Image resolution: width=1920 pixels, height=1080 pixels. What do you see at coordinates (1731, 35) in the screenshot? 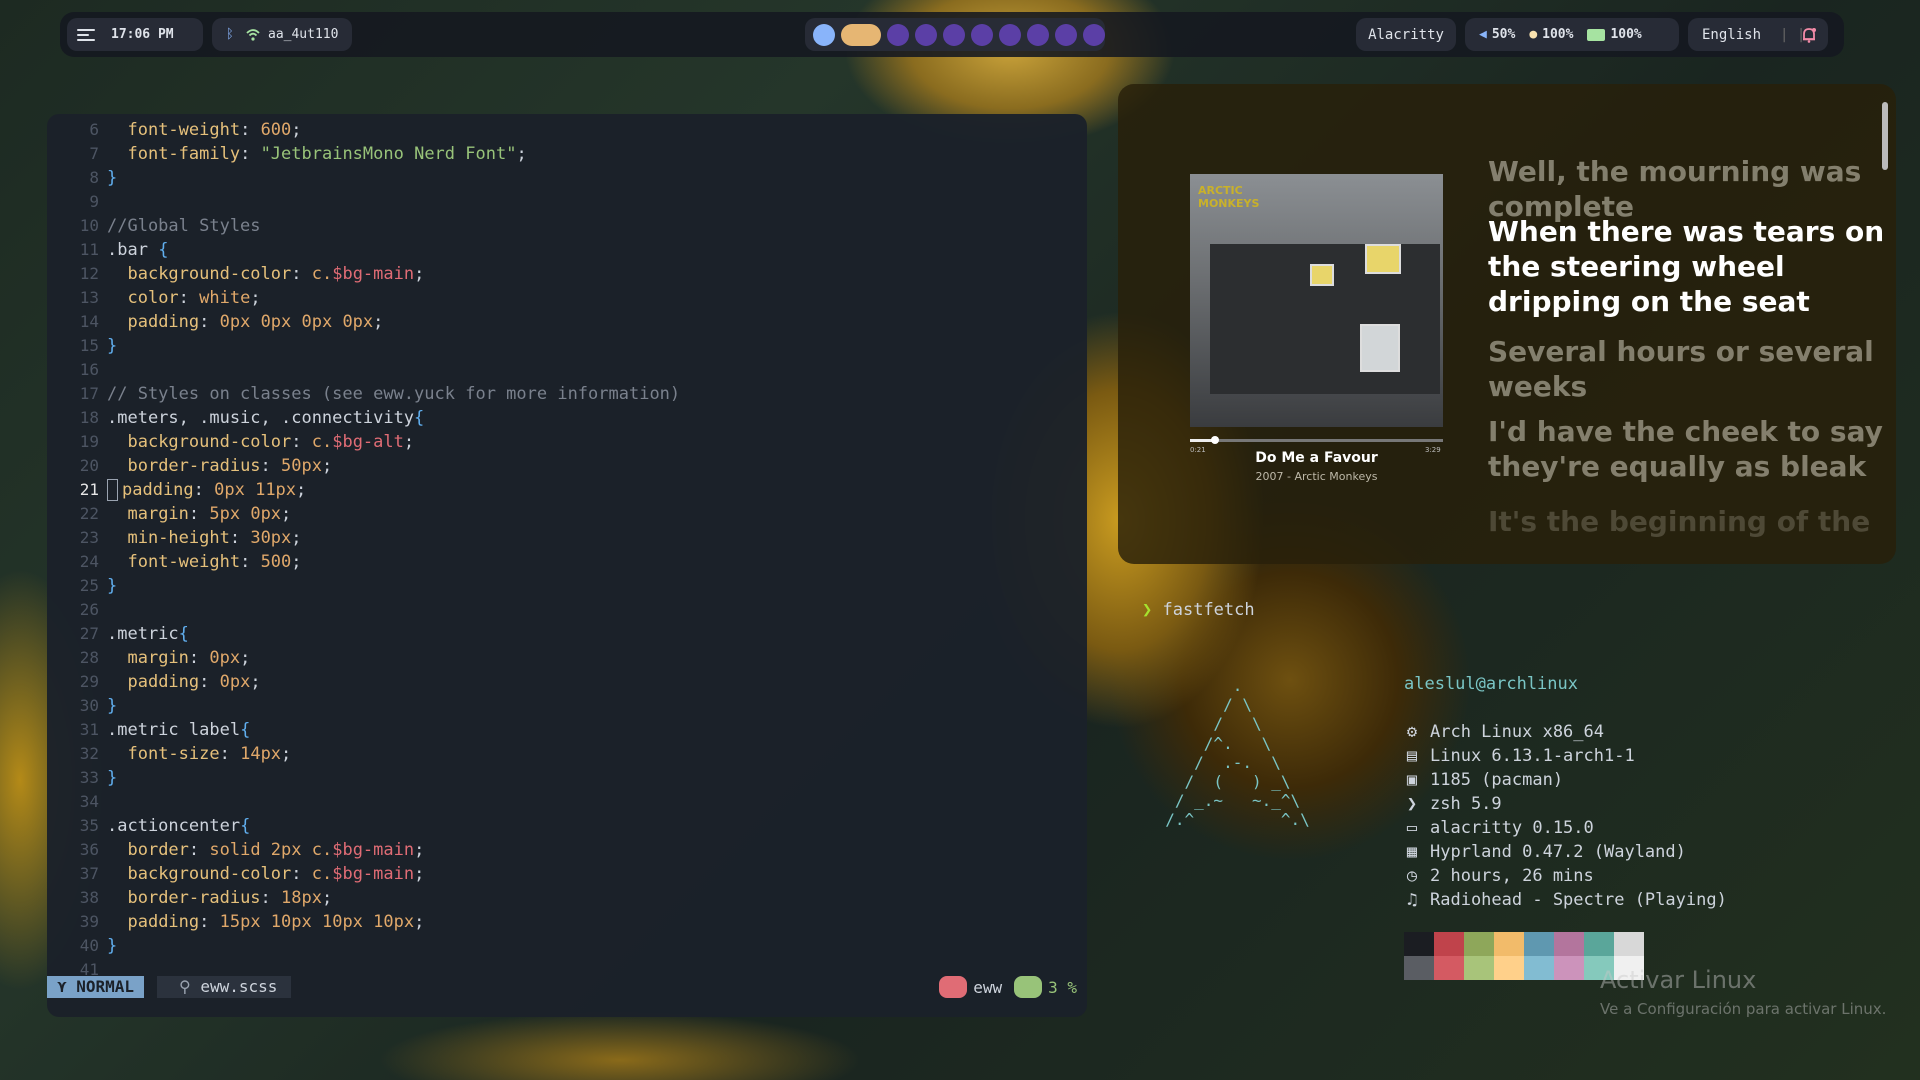
I see `language-label: English` at bounding box center [1731, 35].